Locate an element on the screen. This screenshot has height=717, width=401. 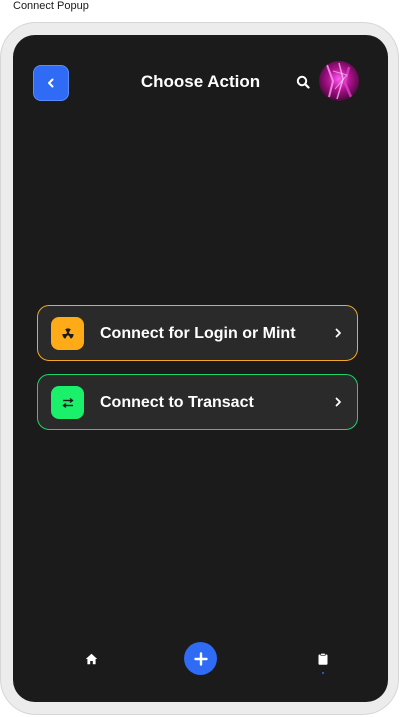
nav-add-button is located at coordinates (200, 658).